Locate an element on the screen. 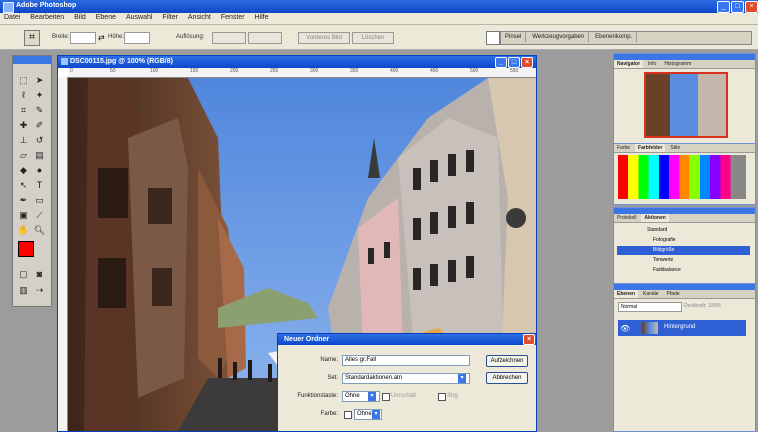  quick-mask-icon: ◙ is located at coordinates (39, 274).